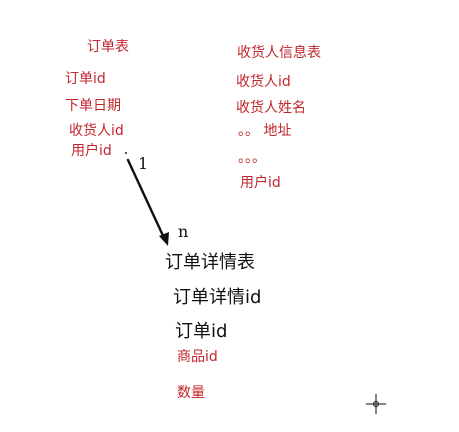 This screenshot has height=432, width=459. What do you see at coordinates (143, 163) in the screenshot?
I see `relation-one-label: 1` at bounding box center [143, 163].